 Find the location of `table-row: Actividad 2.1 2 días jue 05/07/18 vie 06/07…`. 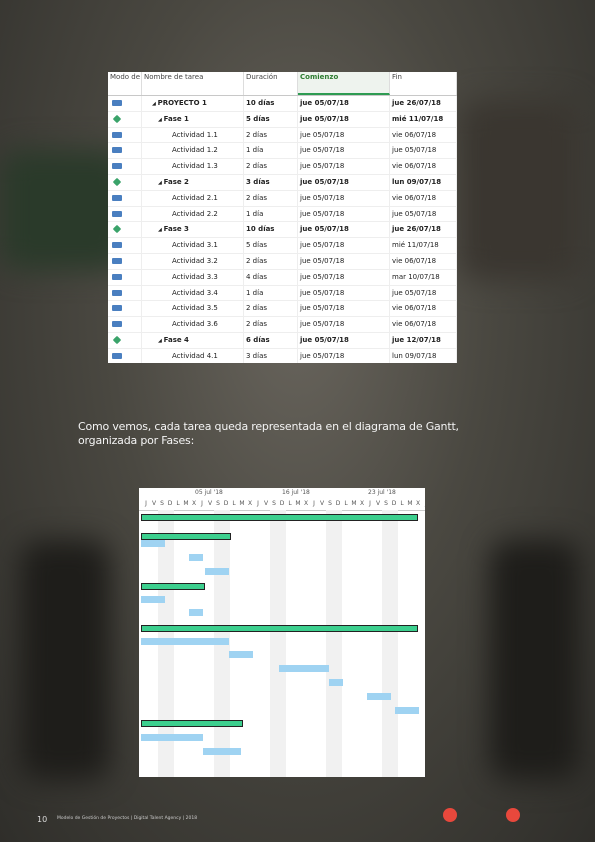

table-row: Actividad 2.1 2 días jue 05/07/18 vie 06/07… is located at coordinates (282, 198).